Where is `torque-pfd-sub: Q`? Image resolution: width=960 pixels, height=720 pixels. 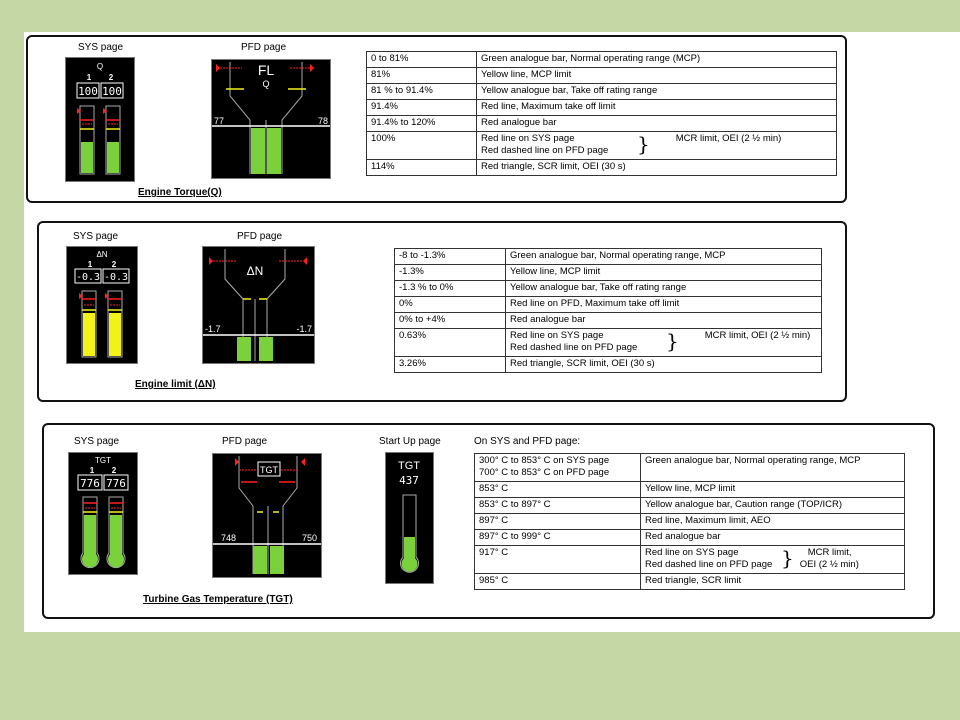 torque-pfd-sub: Q is located at coordinates (265, 84).